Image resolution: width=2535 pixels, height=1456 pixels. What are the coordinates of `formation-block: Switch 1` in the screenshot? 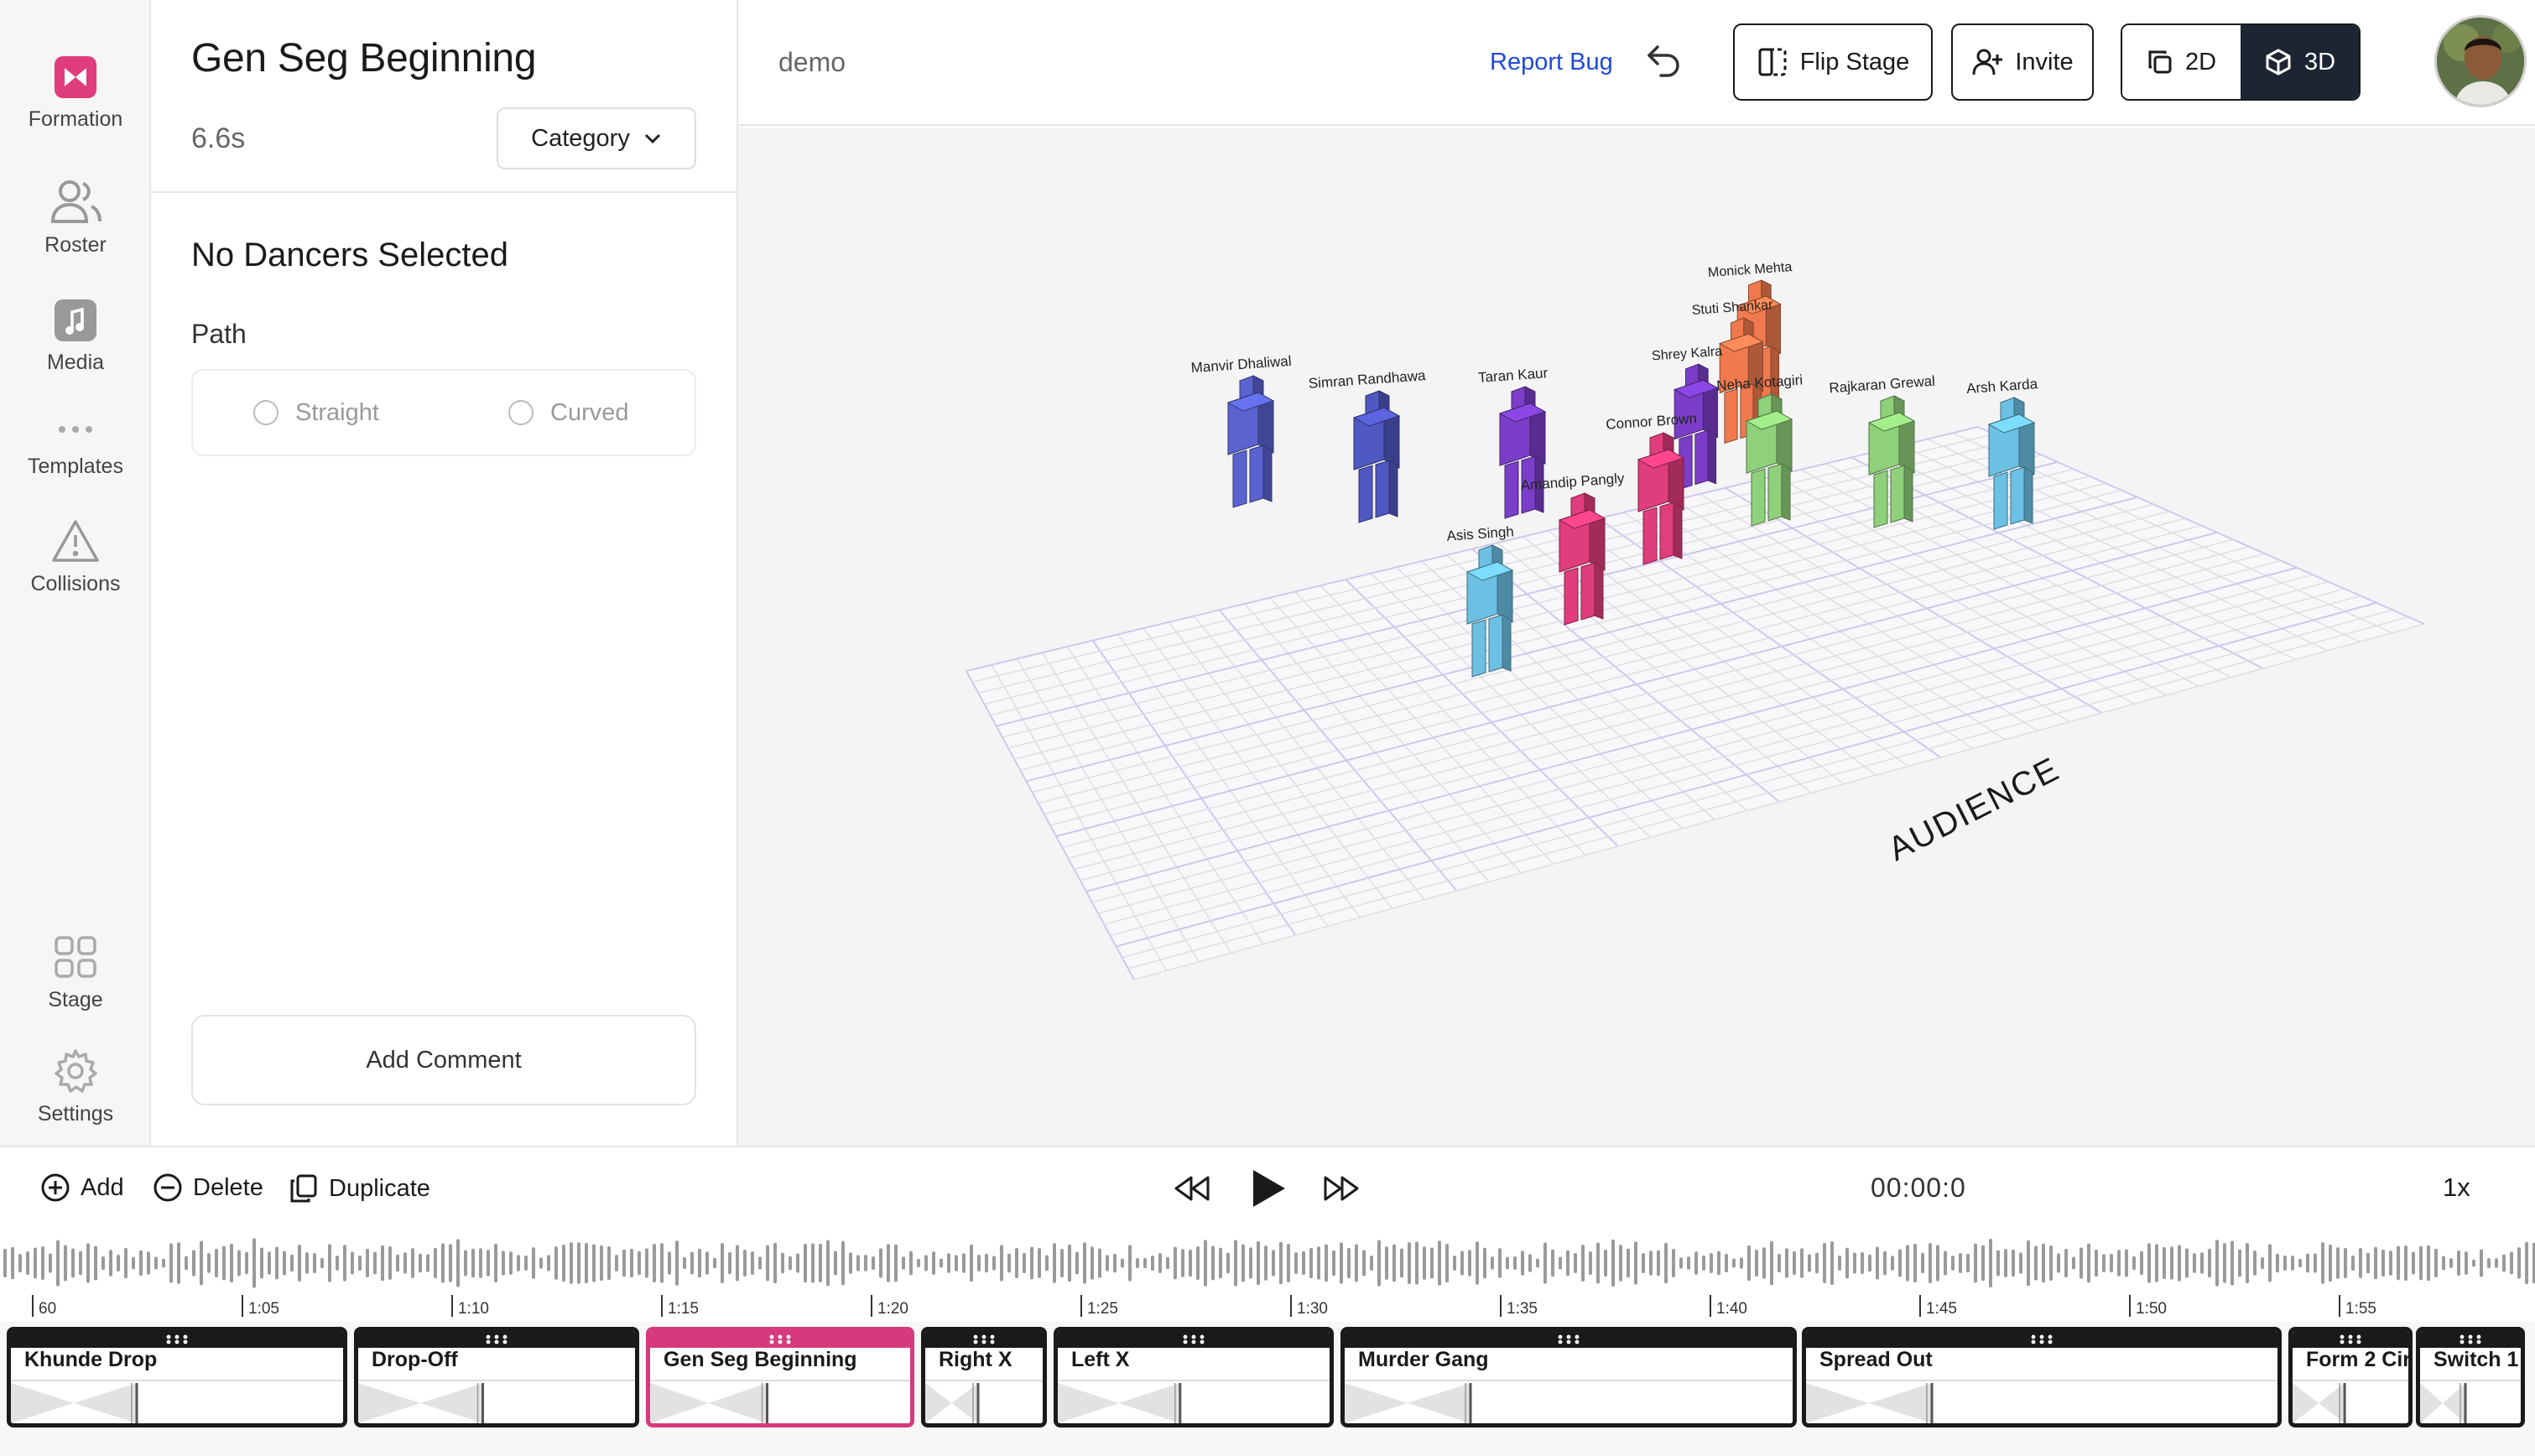 It's located at (2470, 1377).